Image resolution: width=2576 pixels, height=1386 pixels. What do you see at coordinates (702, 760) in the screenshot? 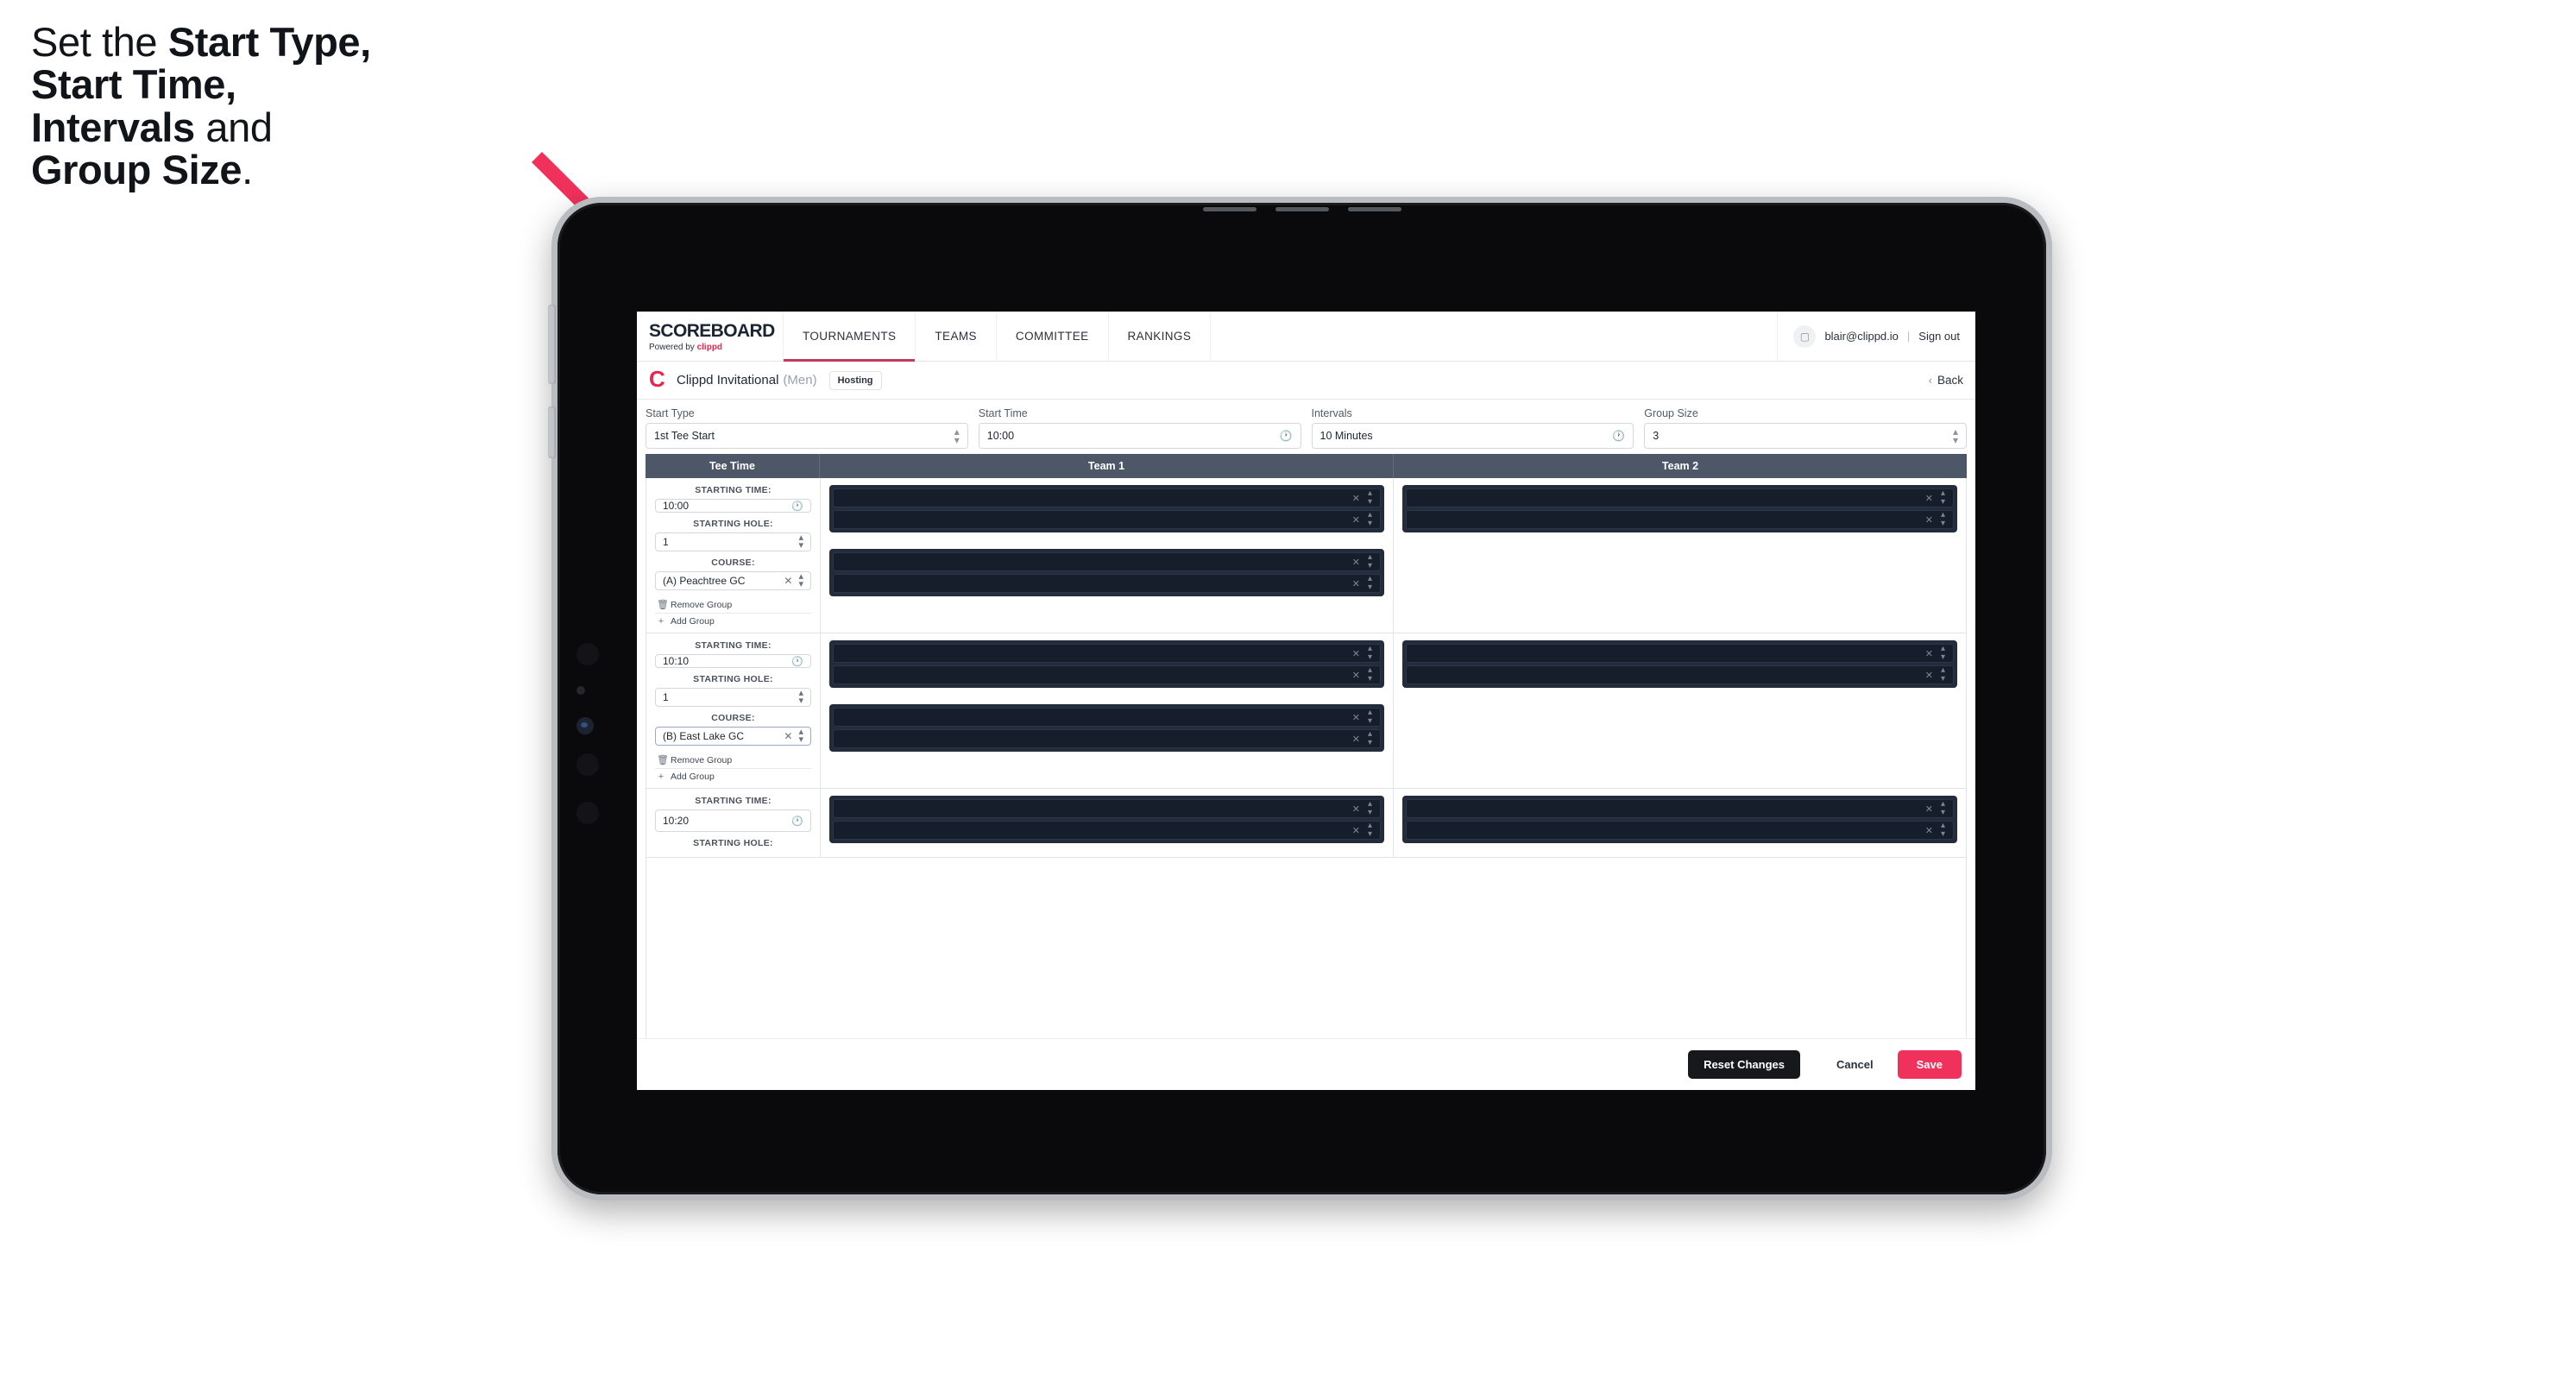
I see `remove-group-label: Remove Group` at bounding box center [702, 760].